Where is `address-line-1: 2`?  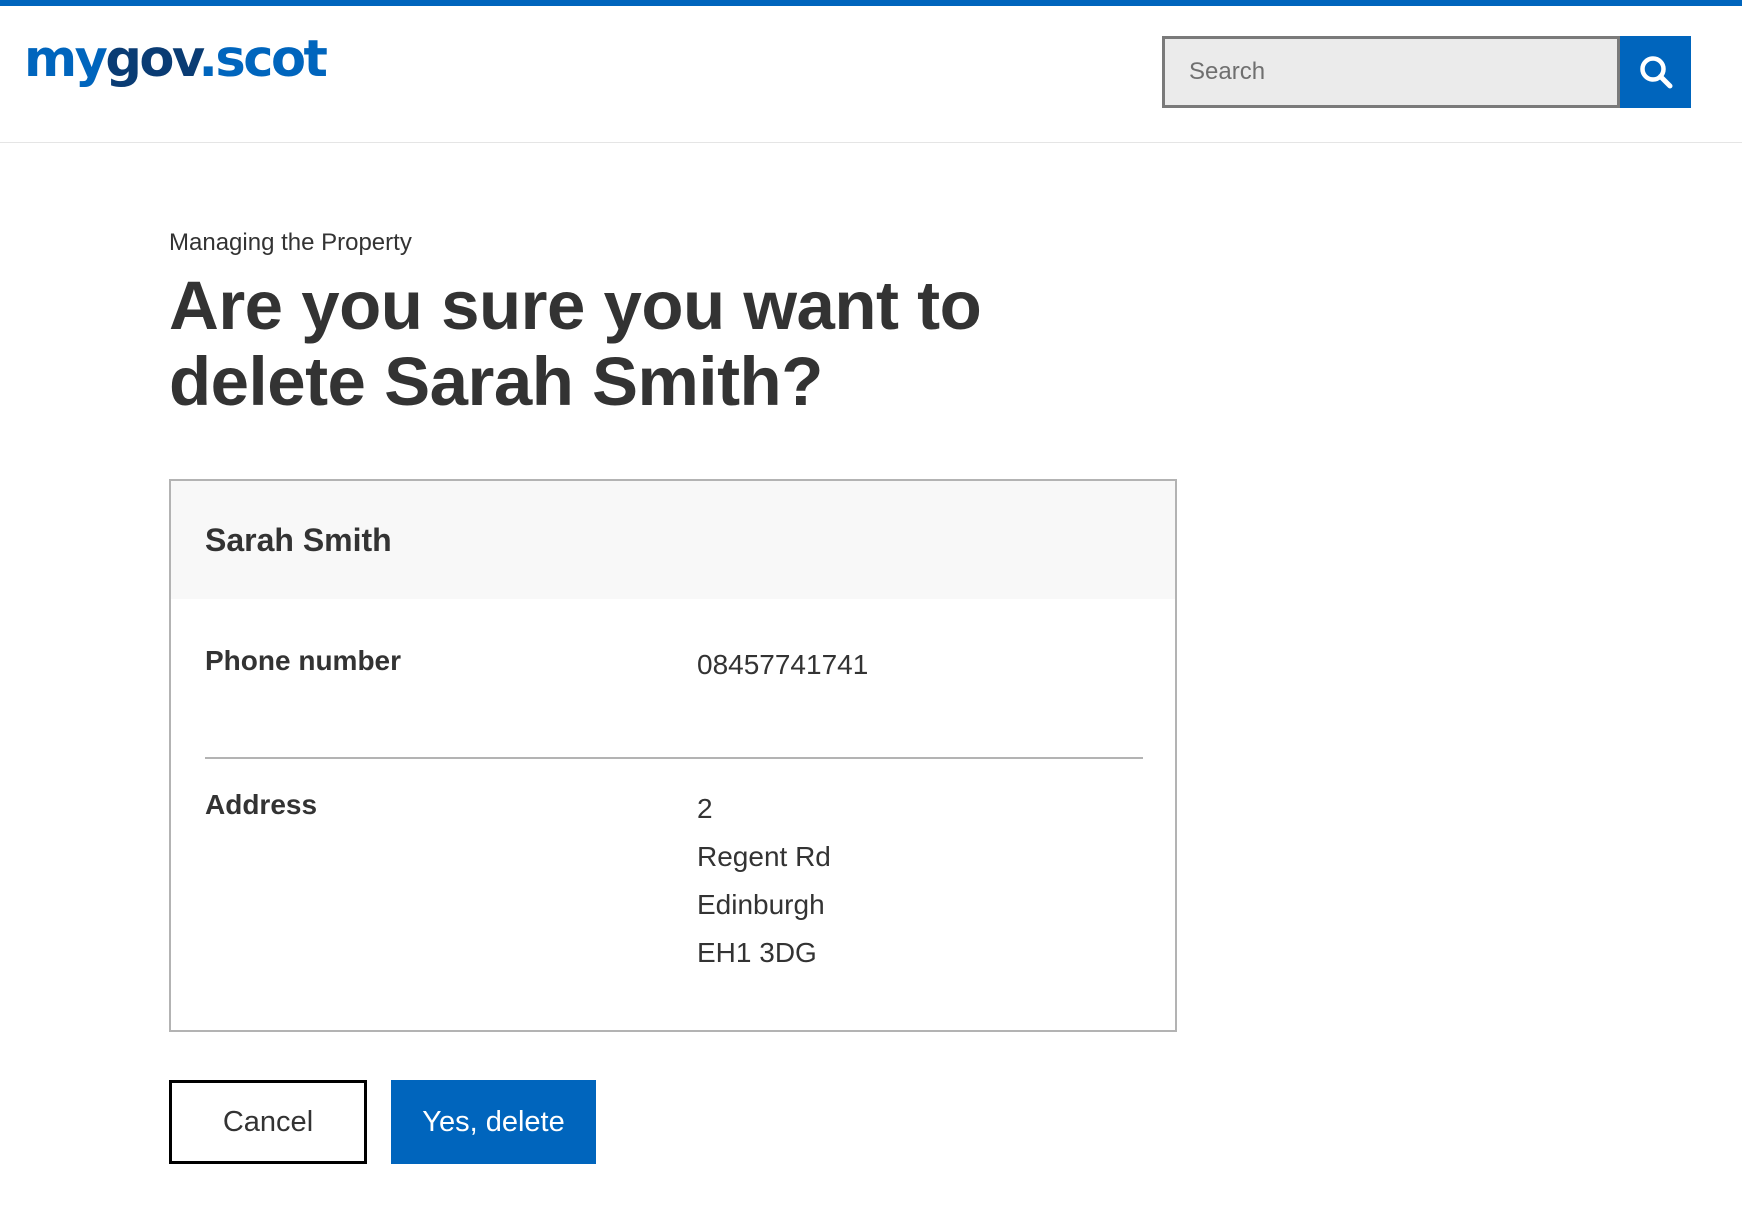
address-line-1: 2 is located at coordinates (705, 808).